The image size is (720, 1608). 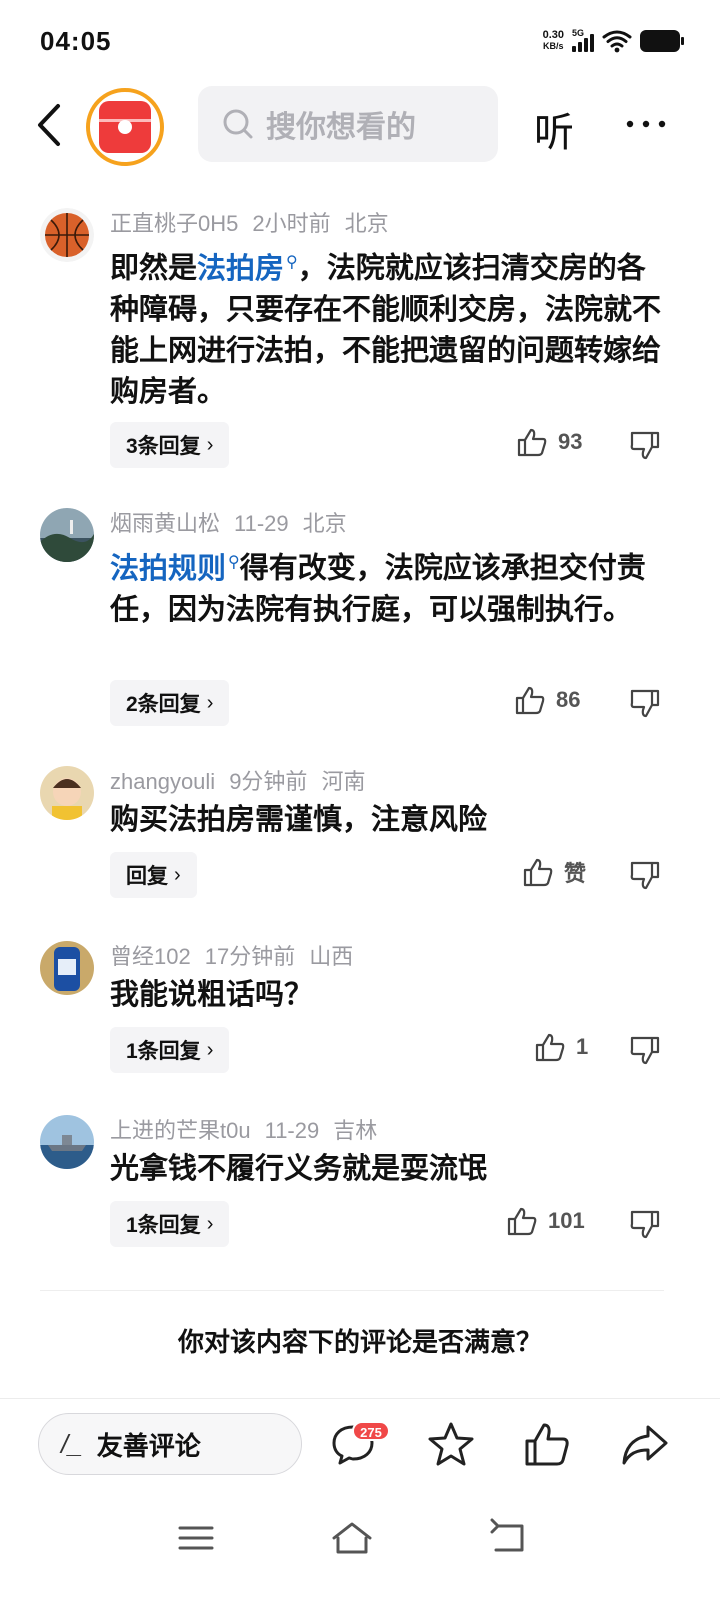 I want to click on network-speed: 0.30 KB/s, so click(x=553, y=41).